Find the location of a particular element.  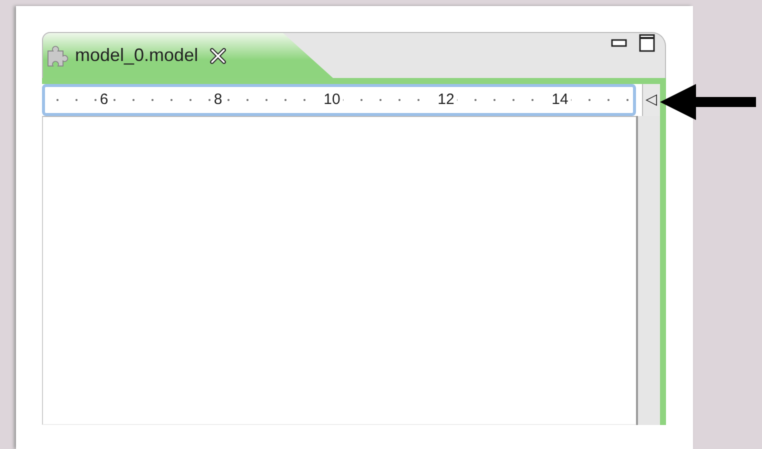

minimize-icon is located at coordinates (619, 43).